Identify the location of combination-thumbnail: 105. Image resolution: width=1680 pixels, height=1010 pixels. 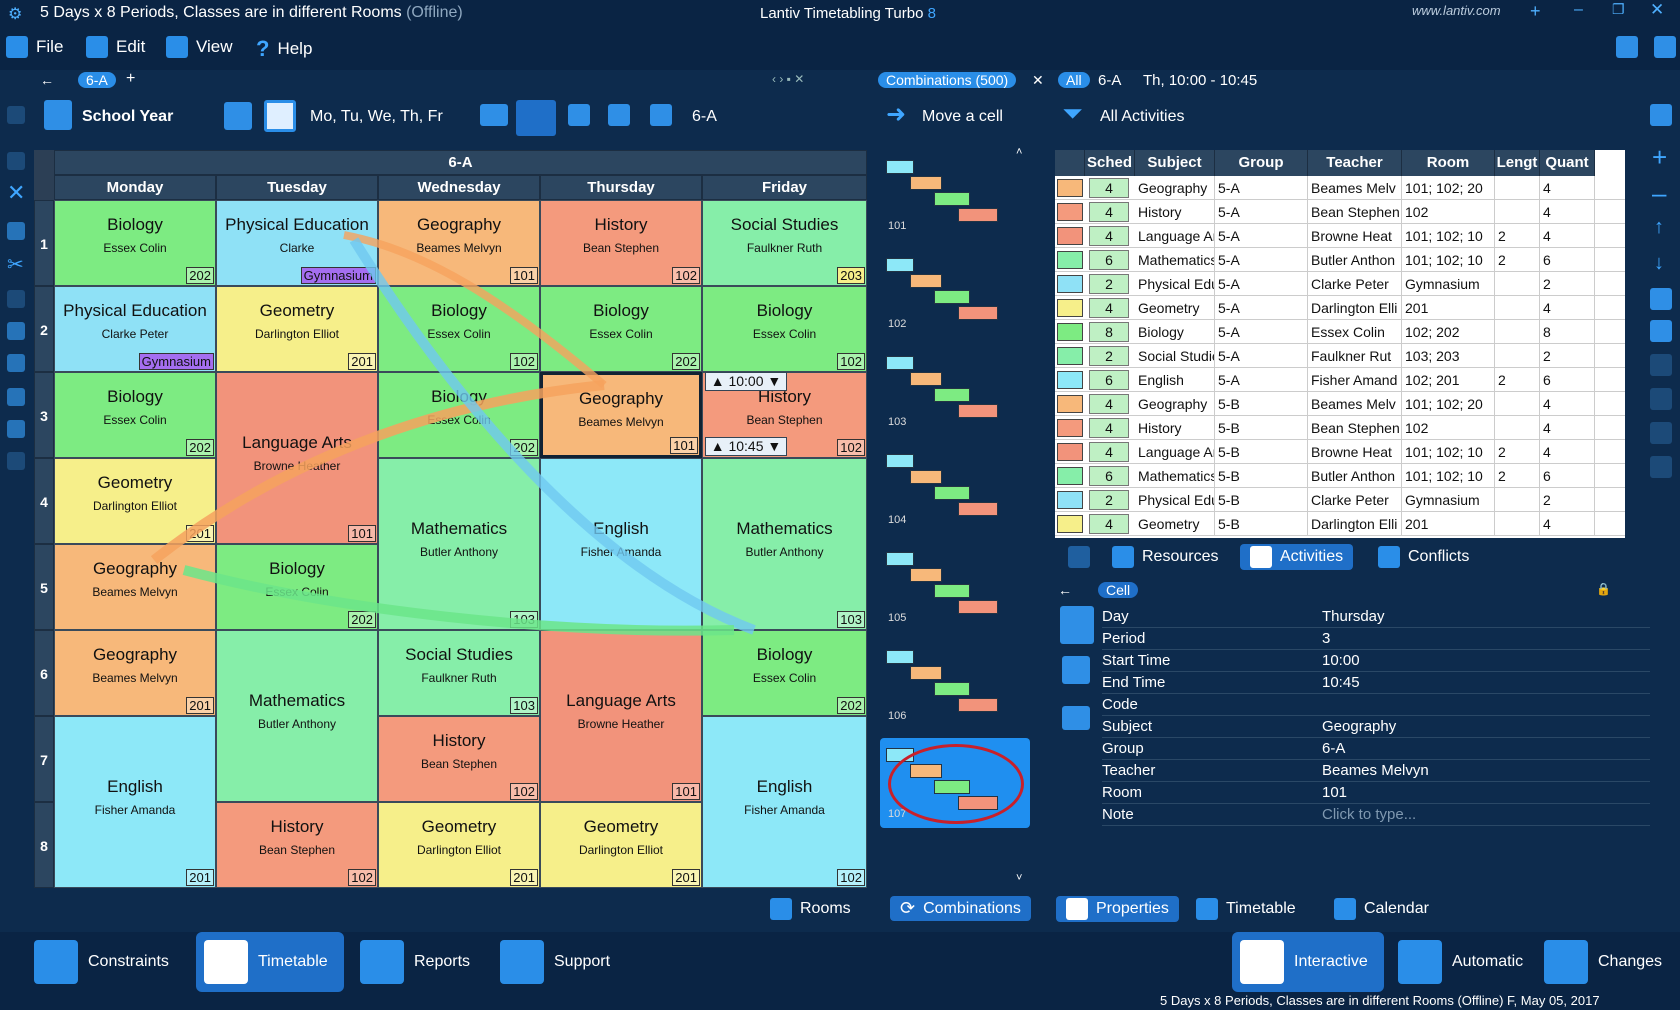
(955, 587).